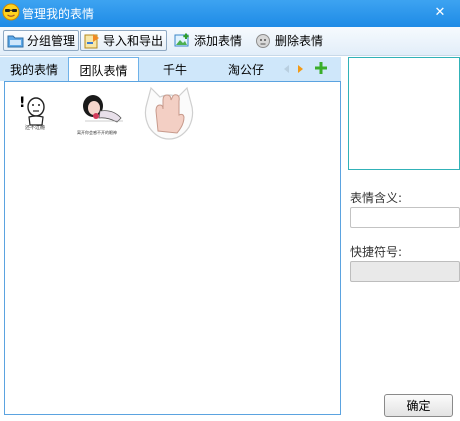 Image resolution: width=460 pixels, height=421 pixels. Describe the element at coordinates (11, 12) in the screenshot. I see `sunglasses-emoji-icon` at that location.